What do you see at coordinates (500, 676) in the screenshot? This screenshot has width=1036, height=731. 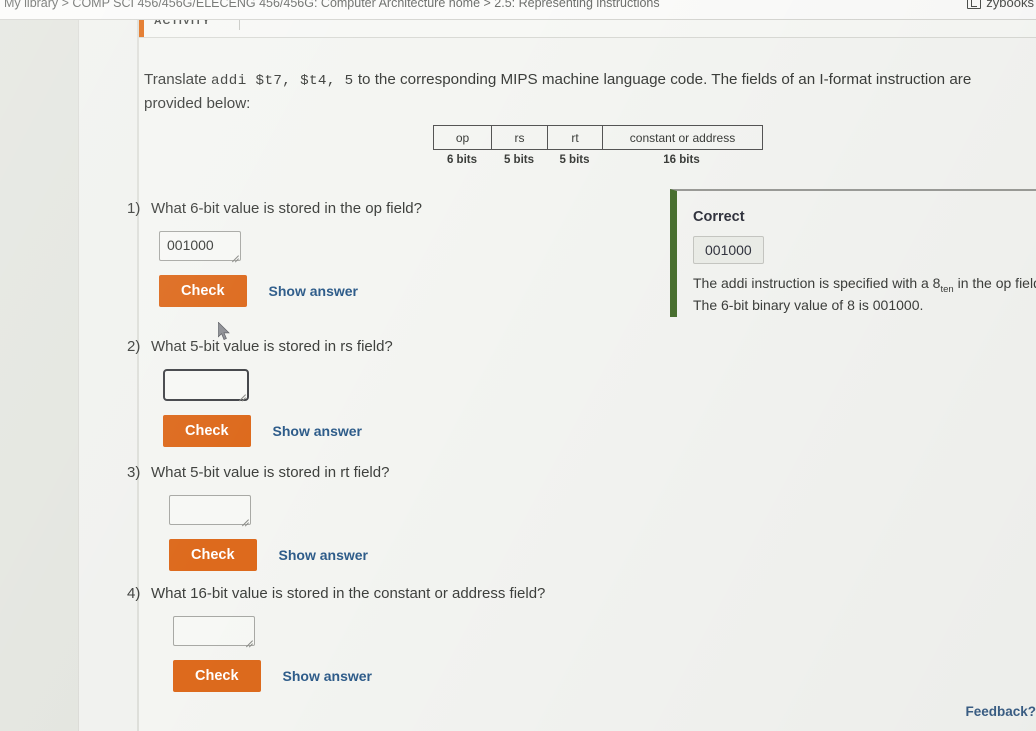 I see `question-4-actions: Check Show answer` at bounding box center [500, 676].